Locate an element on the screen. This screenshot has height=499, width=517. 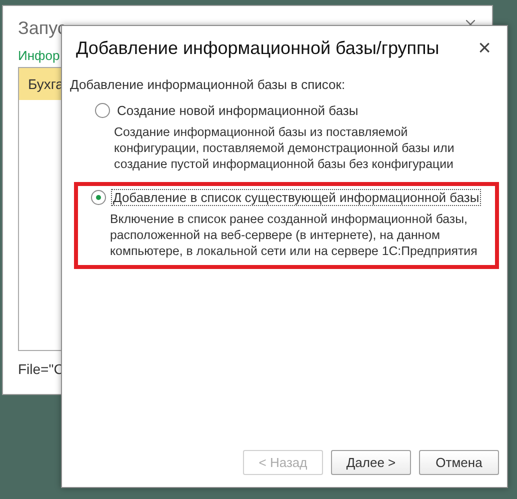
close-button: × is located at coordinates (484, 48).